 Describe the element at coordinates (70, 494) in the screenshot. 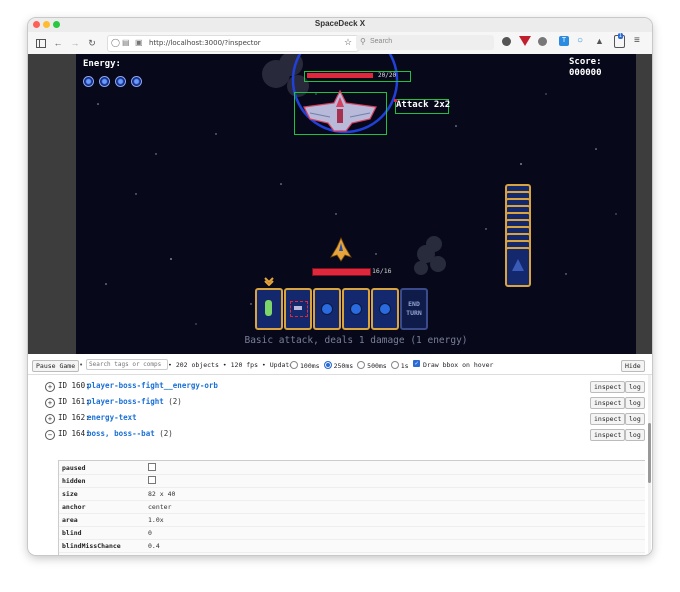

I see `prop-key: size` at that location.